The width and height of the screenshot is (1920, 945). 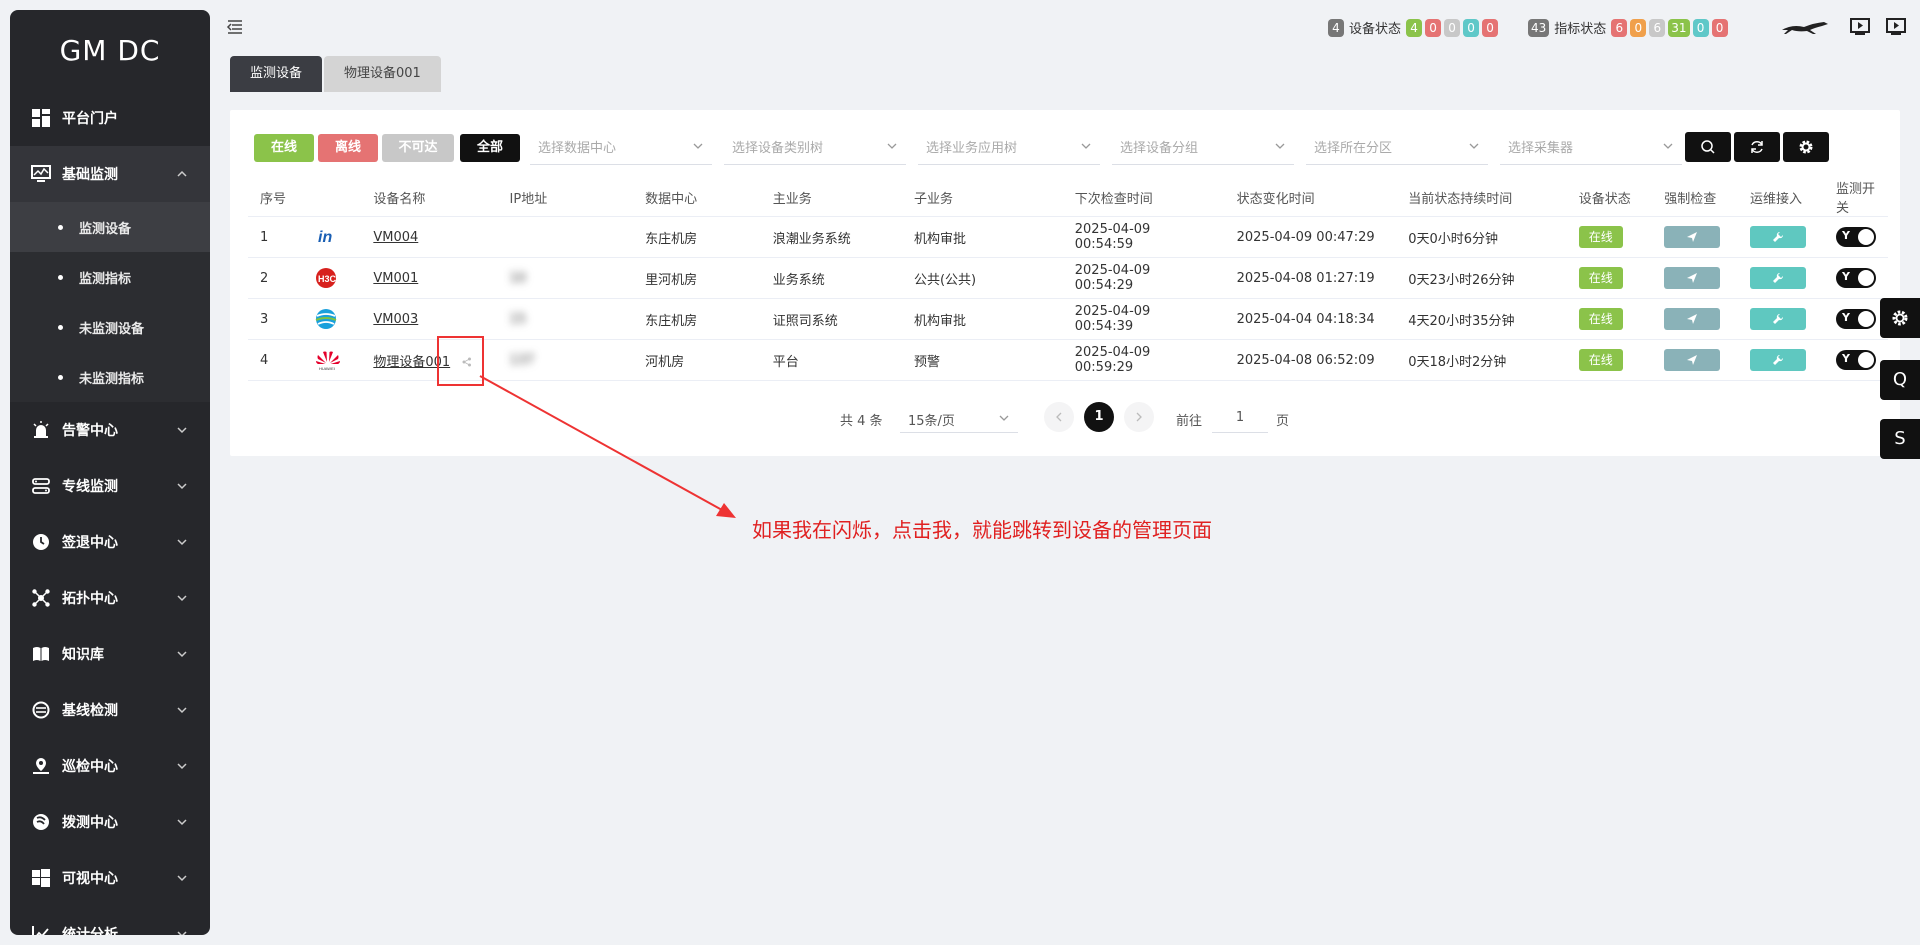 I want to click on page-size-select: 15条/页, so click(x=959, y=417).